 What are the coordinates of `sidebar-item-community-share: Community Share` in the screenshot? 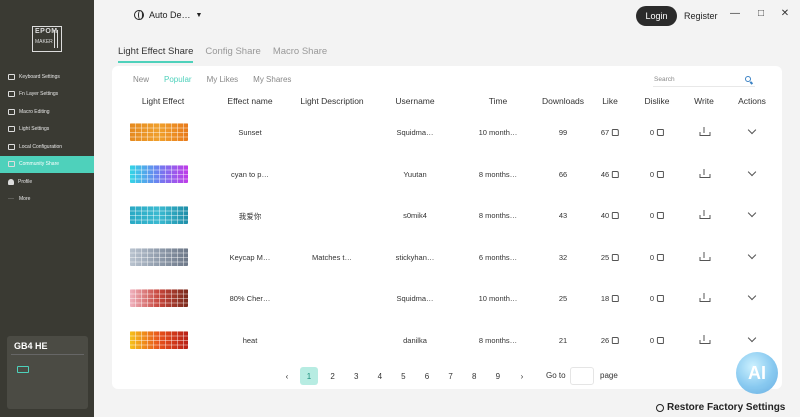 It's located at (47, 164).